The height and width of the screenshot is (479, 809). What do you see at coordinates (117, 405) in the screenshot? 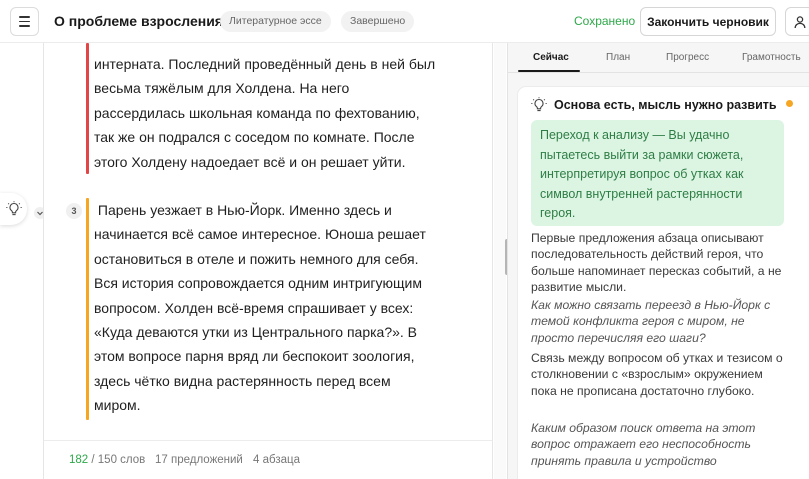
I see `paragraph-line: миром.` at bounding box center [117, 405].